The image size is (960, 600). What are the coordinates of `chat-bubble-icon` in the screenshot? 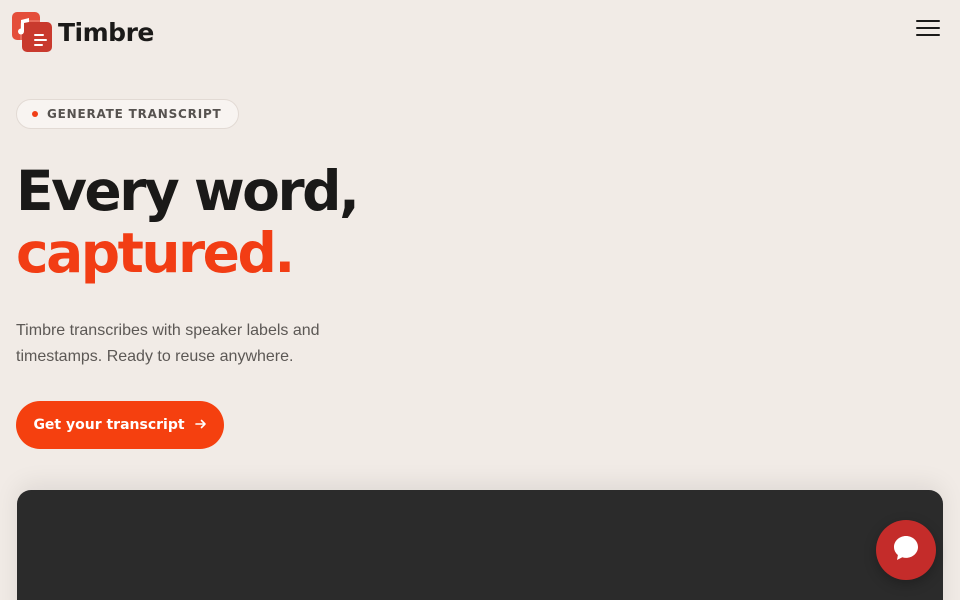 It's located at (906, 550).